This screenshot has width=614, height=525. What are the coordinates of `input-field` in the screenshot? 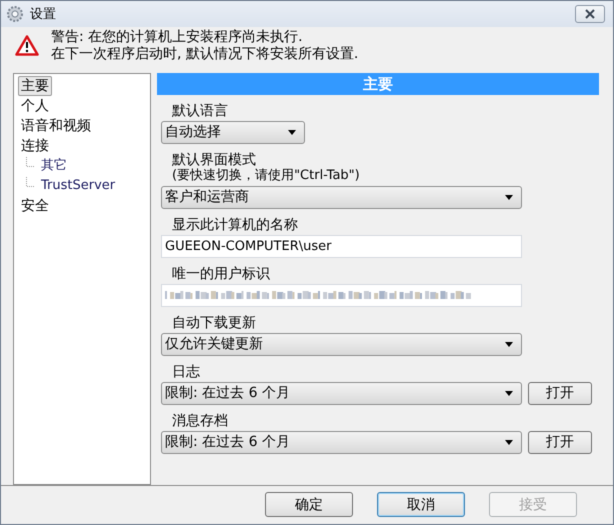 It's located at (341, 295).